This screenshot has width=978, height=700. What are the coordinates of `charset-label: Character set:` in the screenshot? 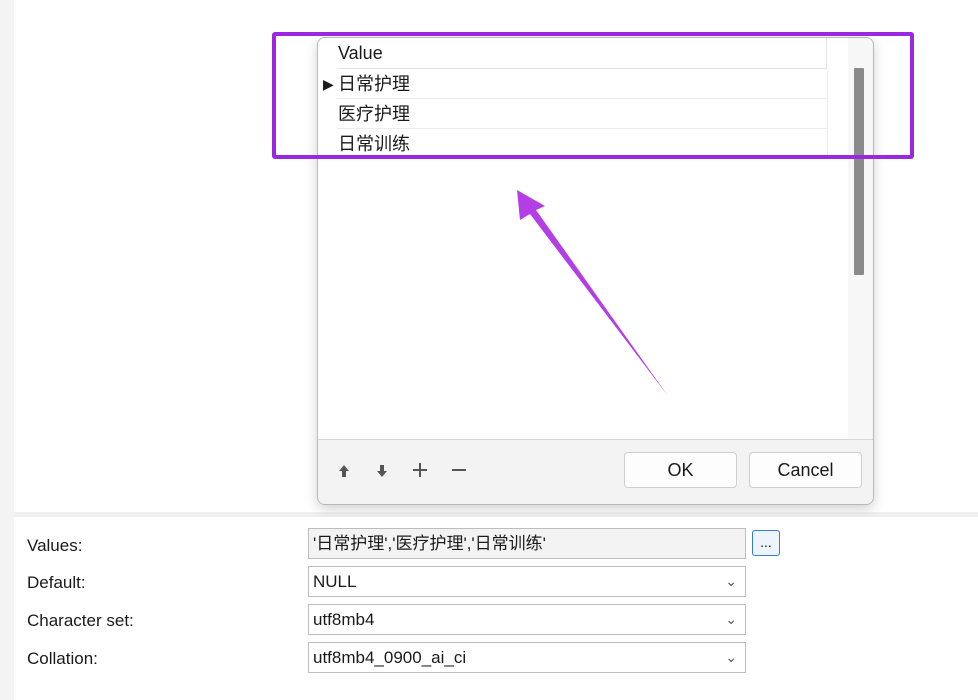 It's located at (80, 620).